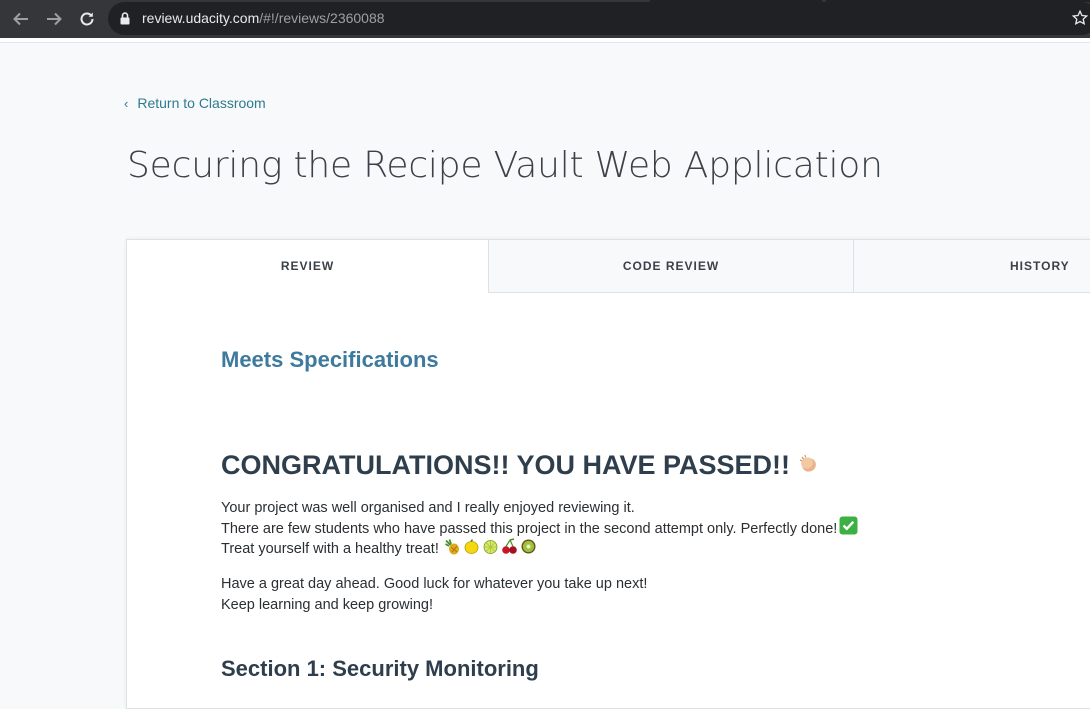 The height and width of the screenshot is (709, 1090). I want to click on review-tabs: REVIEW CODE REVIEW HISTORY, so click(608, 266).